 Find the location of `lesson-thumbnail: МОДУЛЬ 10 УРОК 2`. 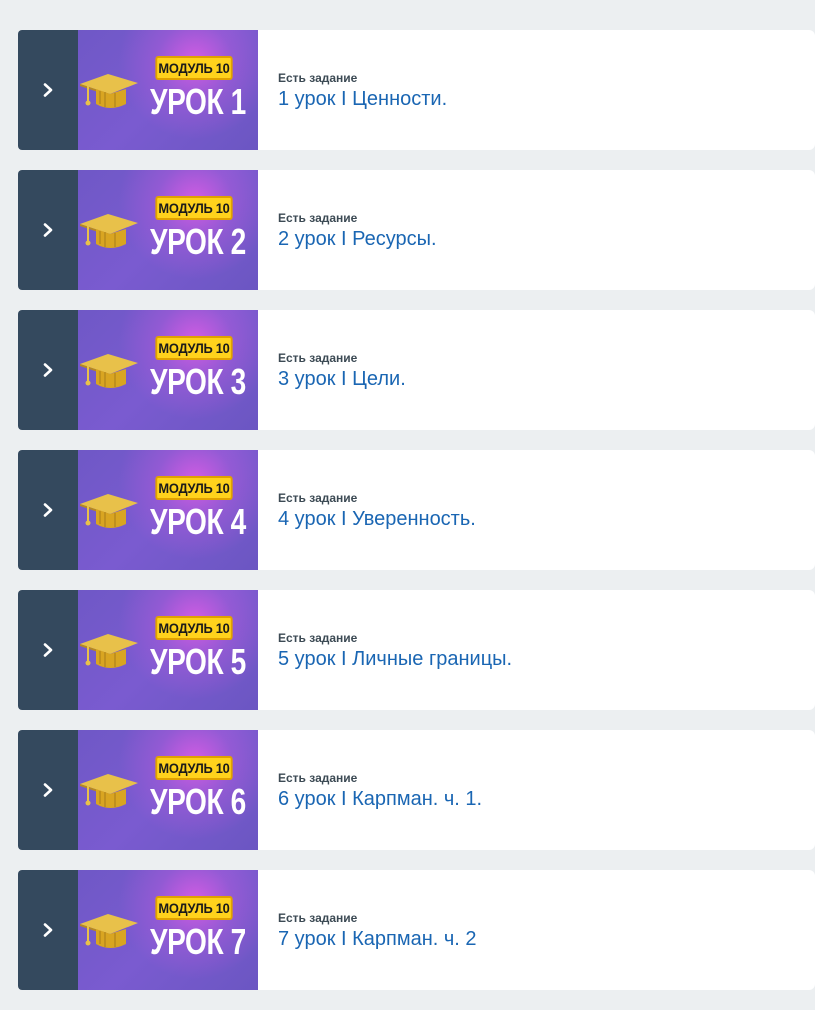

lesson-thumbnail: МОДУЛЬ 10 УРОК 2 is located at coordinates (168, 230).